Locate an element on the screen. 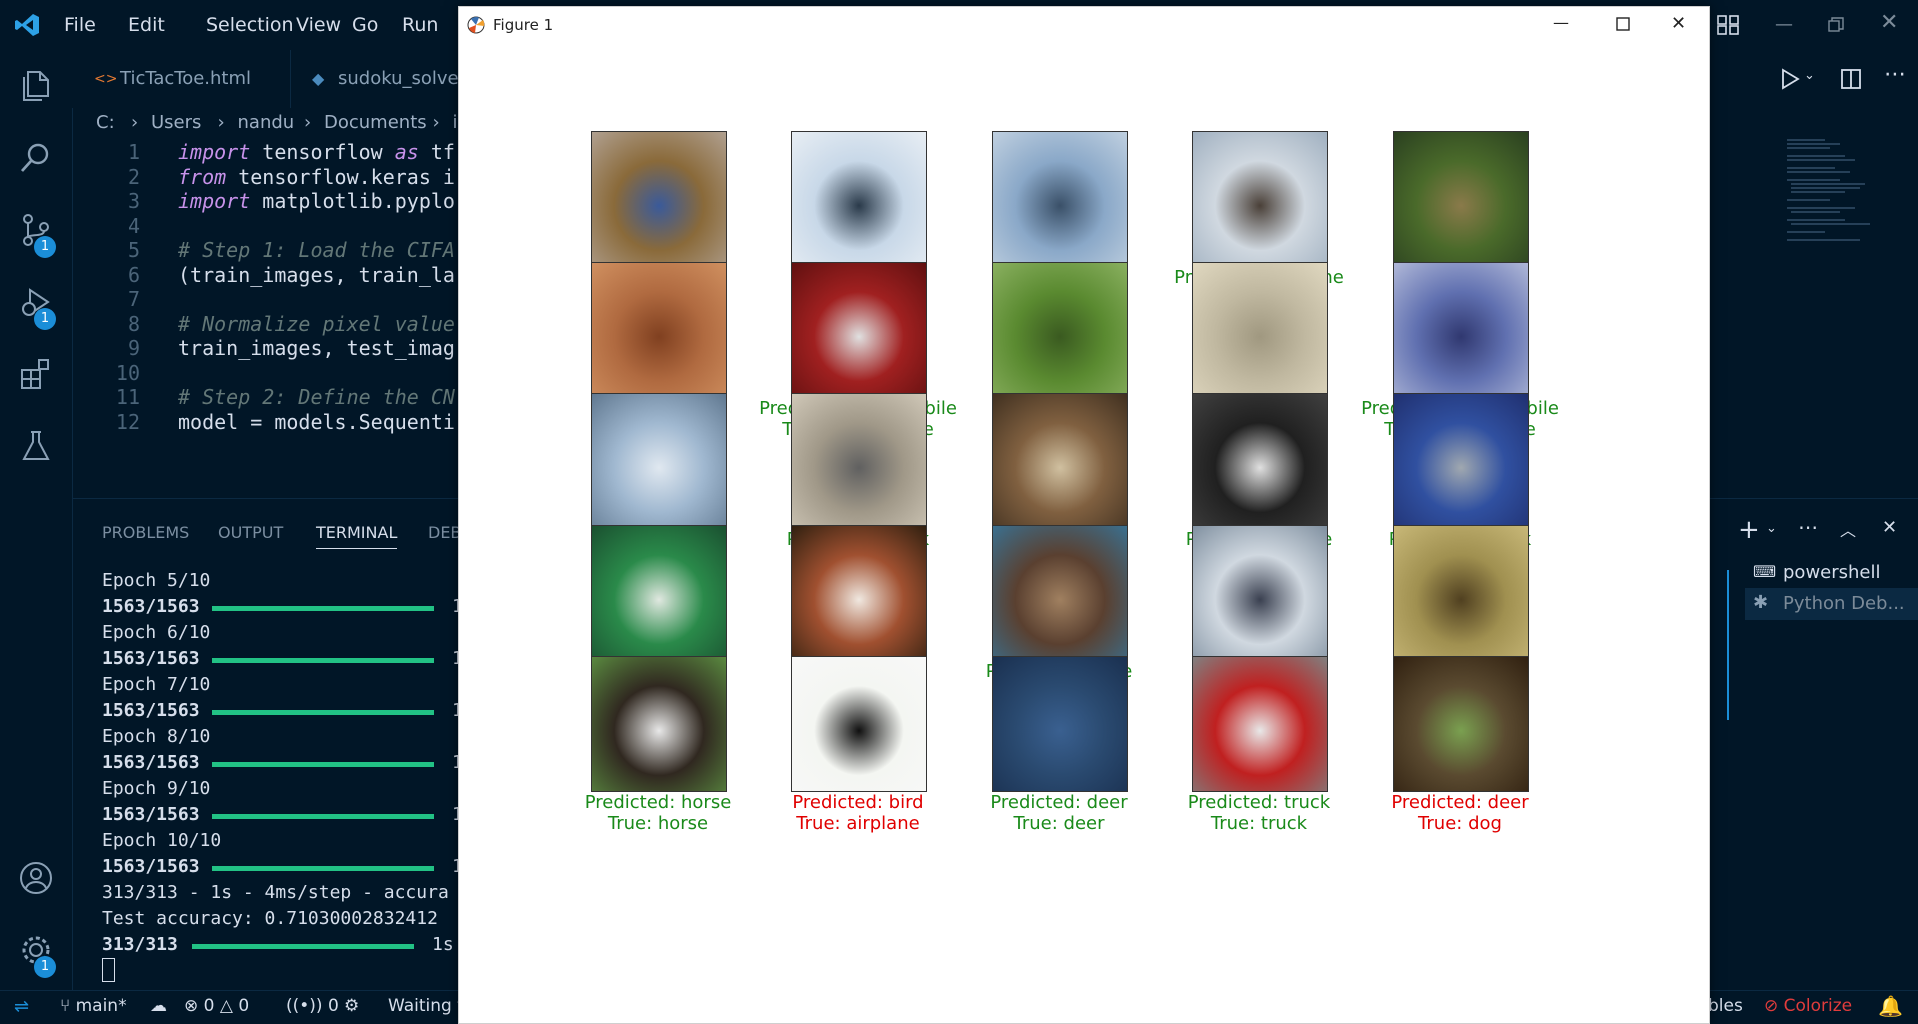  problems-status: ⊗ 0 △ 0 is located at coordinates (216, 1006).